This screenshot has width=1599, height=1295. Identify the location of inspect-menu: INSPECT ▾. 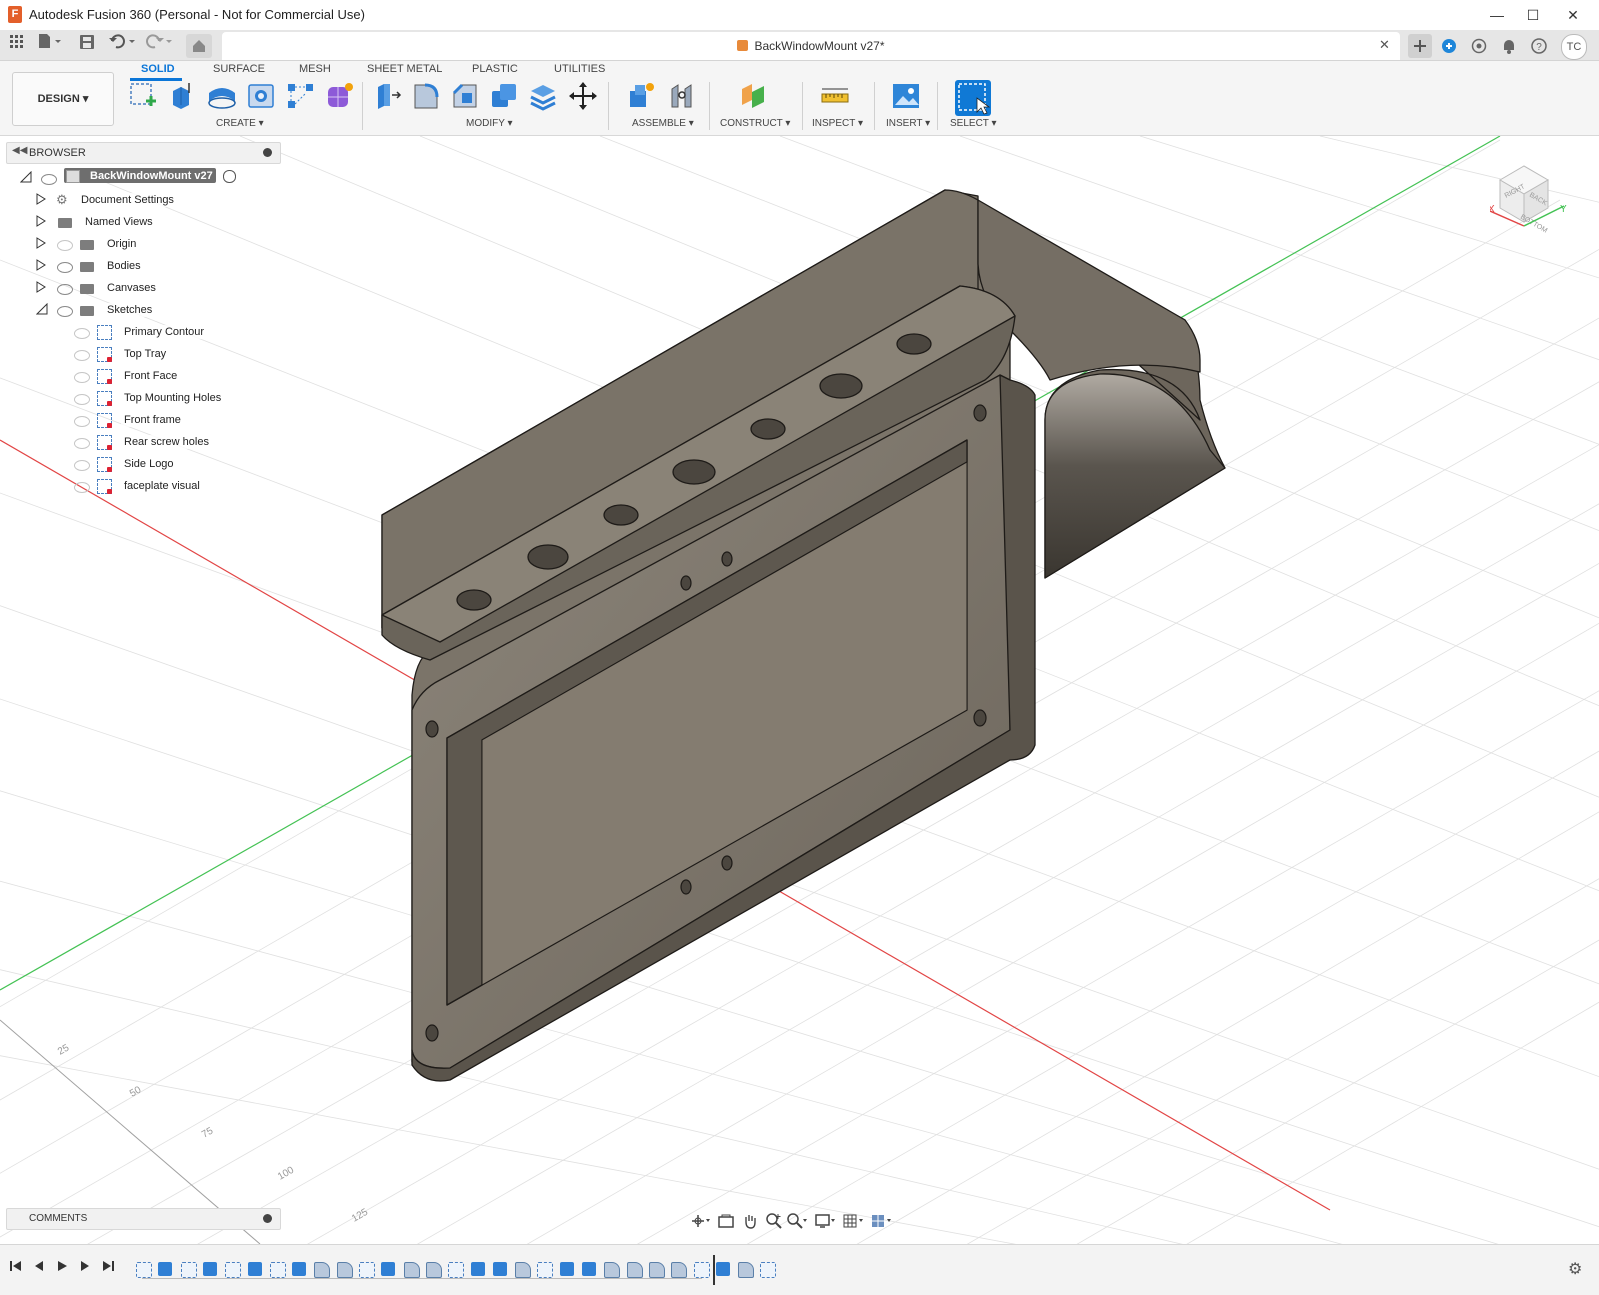
(837, 123).